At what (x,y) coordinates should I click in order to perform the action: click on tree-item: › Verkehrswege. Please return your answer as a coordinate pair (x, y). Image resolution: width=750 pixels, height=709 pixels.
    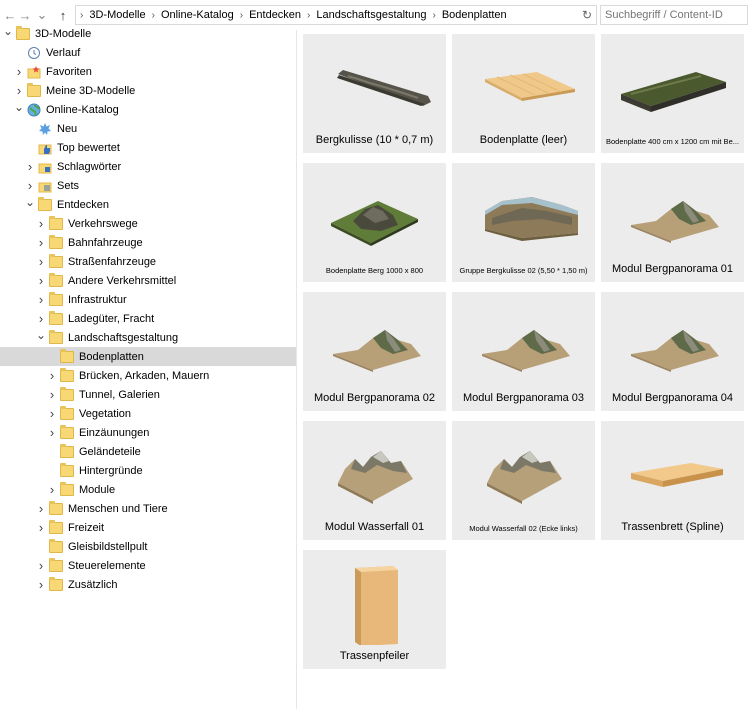
    Looking at the image, I should click on (148, 223).